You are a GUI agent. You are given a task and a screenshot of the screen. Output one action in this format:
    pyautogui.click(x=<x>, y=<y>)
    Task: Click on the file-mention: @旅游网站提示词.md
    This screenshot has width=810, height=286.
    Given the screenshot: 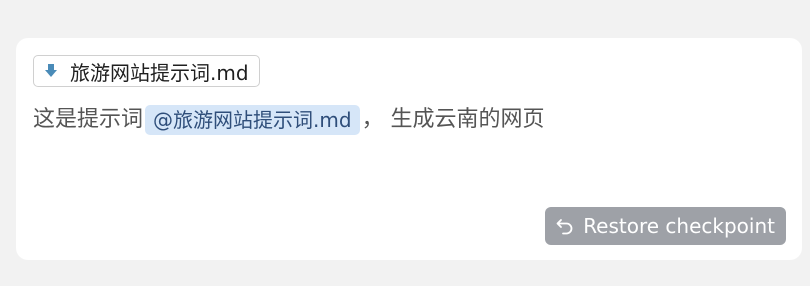 What is the action you would take?
    pyautogui.click(x=252, y=120)
    